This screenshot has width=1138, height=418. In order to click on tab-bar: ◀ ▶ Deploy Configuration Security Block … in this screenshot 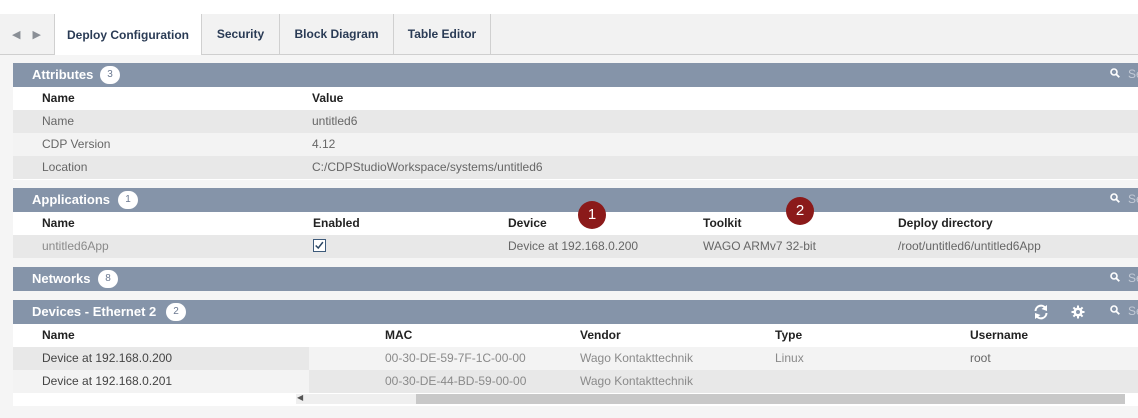, I will do `click(569, 34)`.